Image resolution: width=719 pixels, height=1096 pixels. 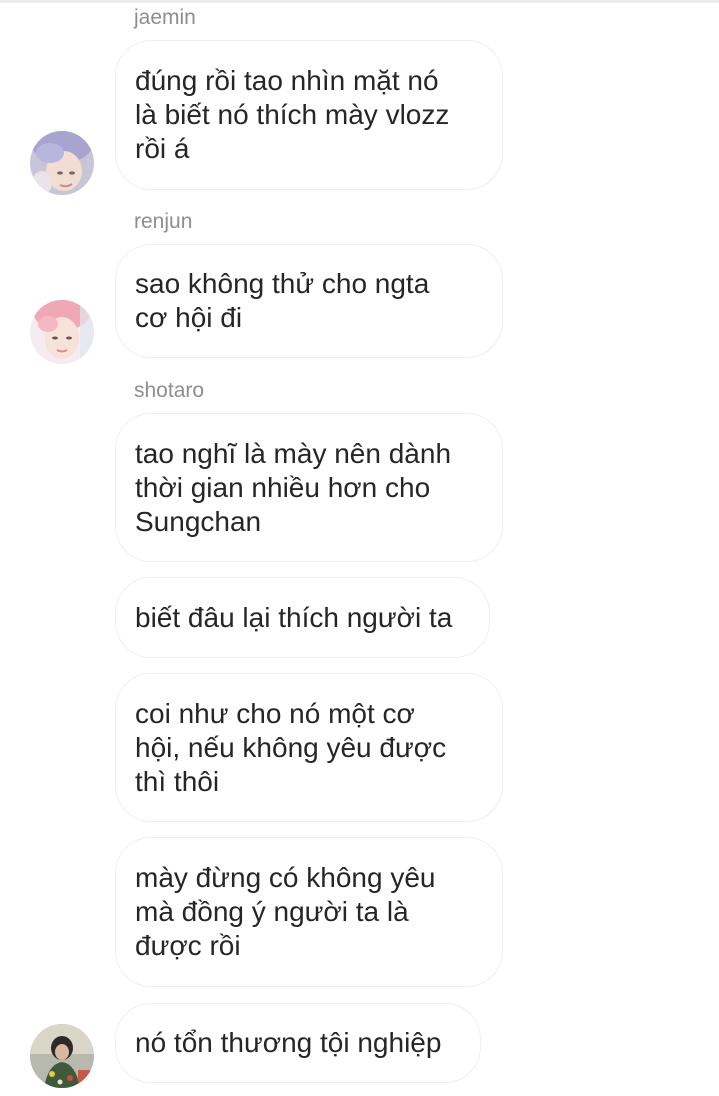 I want to click on avatar-shotaro, so click(x=62, y=1056).